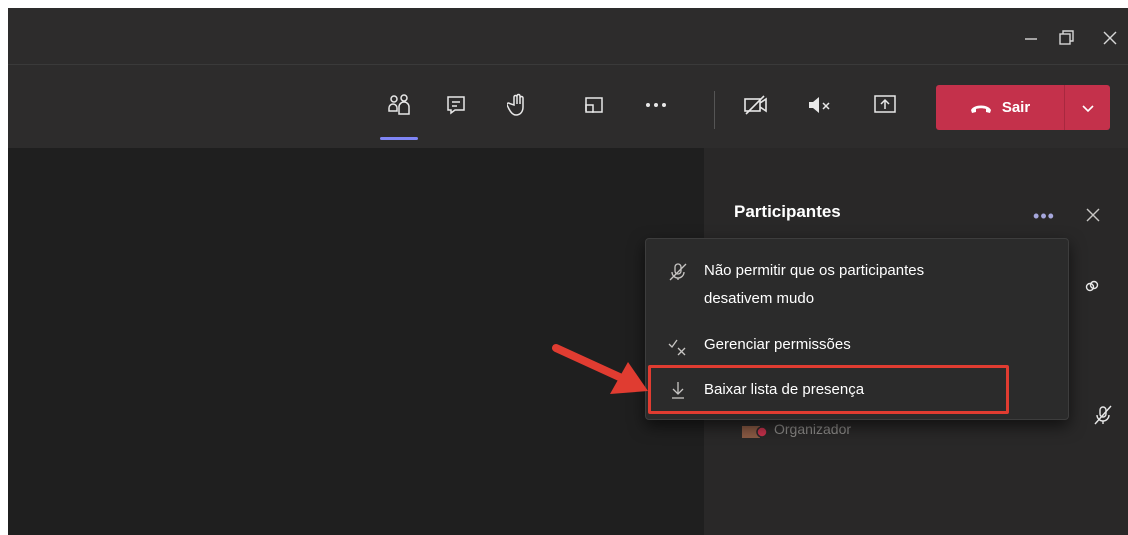 Image resolution: width=1128 pixels, height=535 pixels. What do you see at coordinates (1087, 107) in the screenshot?
I see `chevron-down-icon` at bounding box center [1087, 107].